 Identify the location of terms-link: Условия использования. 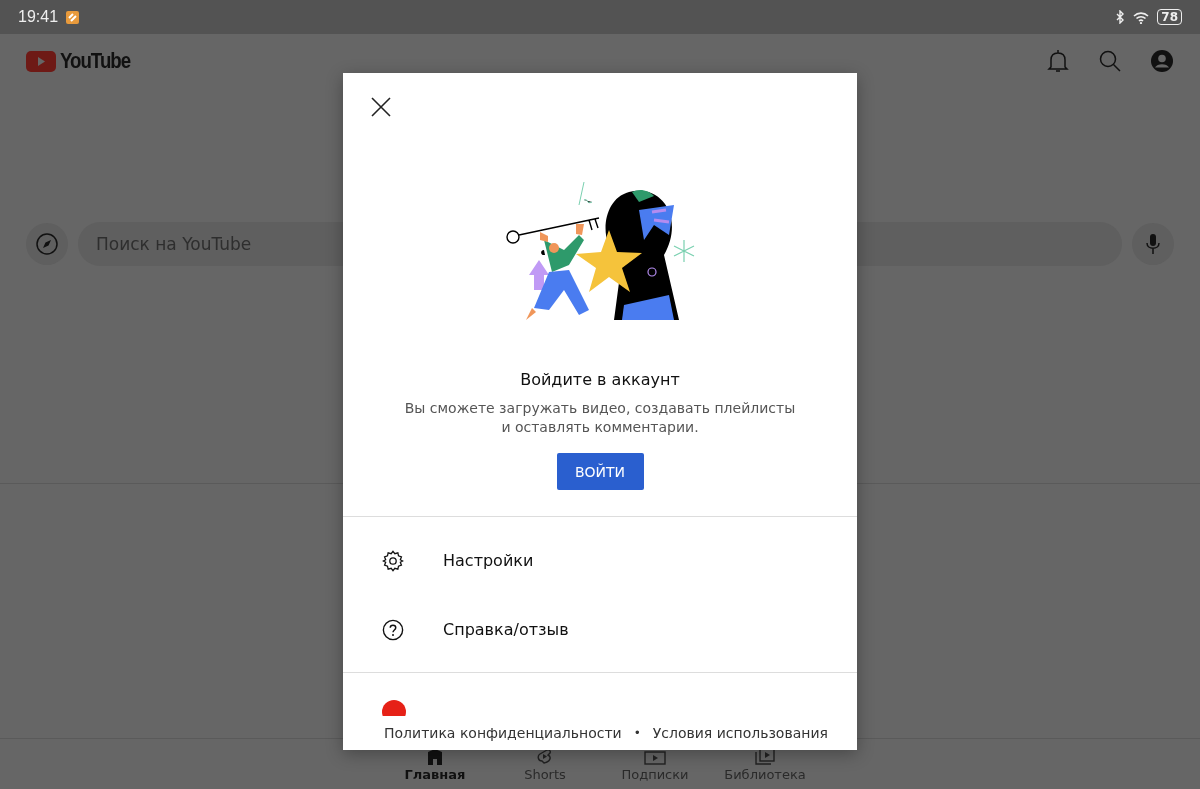
(740, 733).